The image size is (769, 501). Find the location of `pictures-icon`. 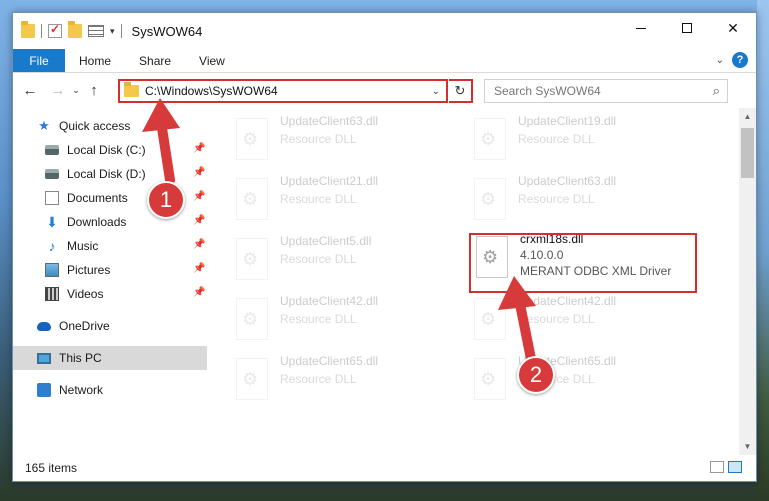

pictures-icon is located at coordinates (52, 270).